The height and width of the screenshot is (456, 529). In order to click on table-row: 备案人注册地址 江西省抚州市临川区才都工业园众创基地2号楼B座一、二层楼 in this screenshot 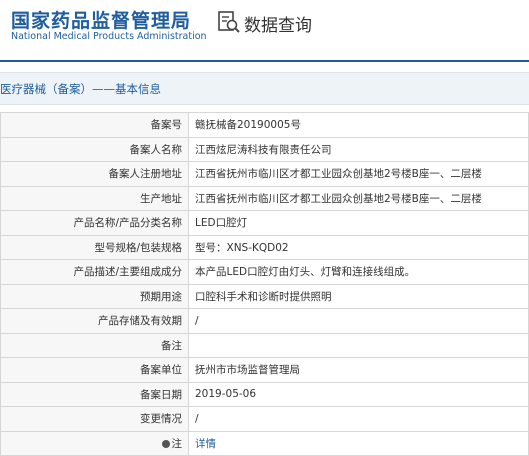, I will do `click(264, 174)`.